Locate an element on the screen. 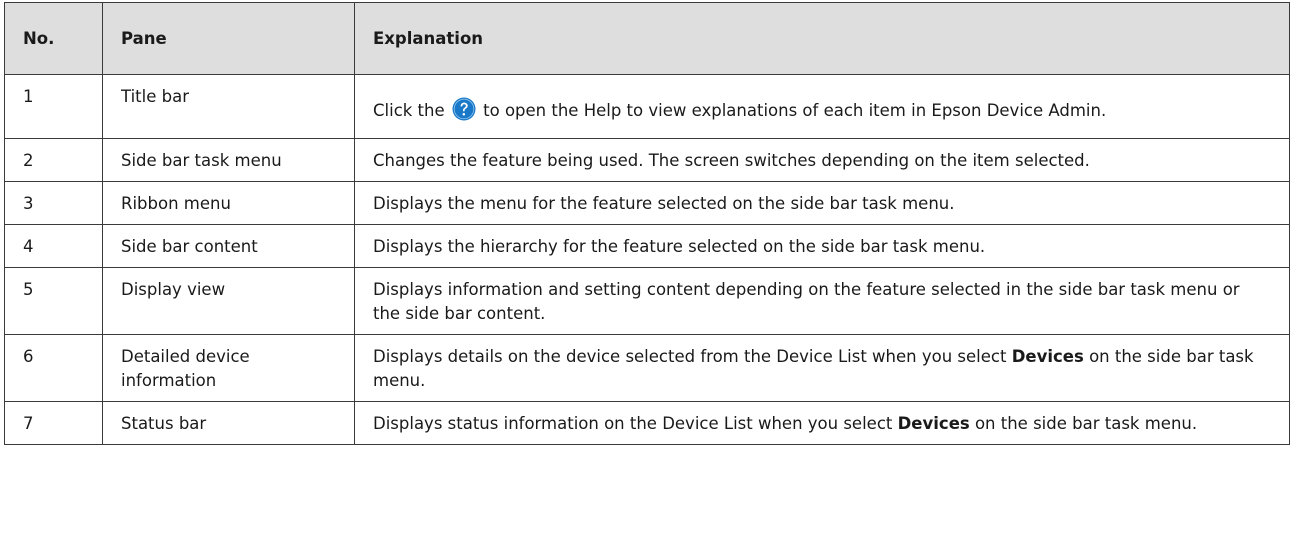 This screenshot has width=1293, height=559. pane-name: Title bar is located at coordinates (228, 106).